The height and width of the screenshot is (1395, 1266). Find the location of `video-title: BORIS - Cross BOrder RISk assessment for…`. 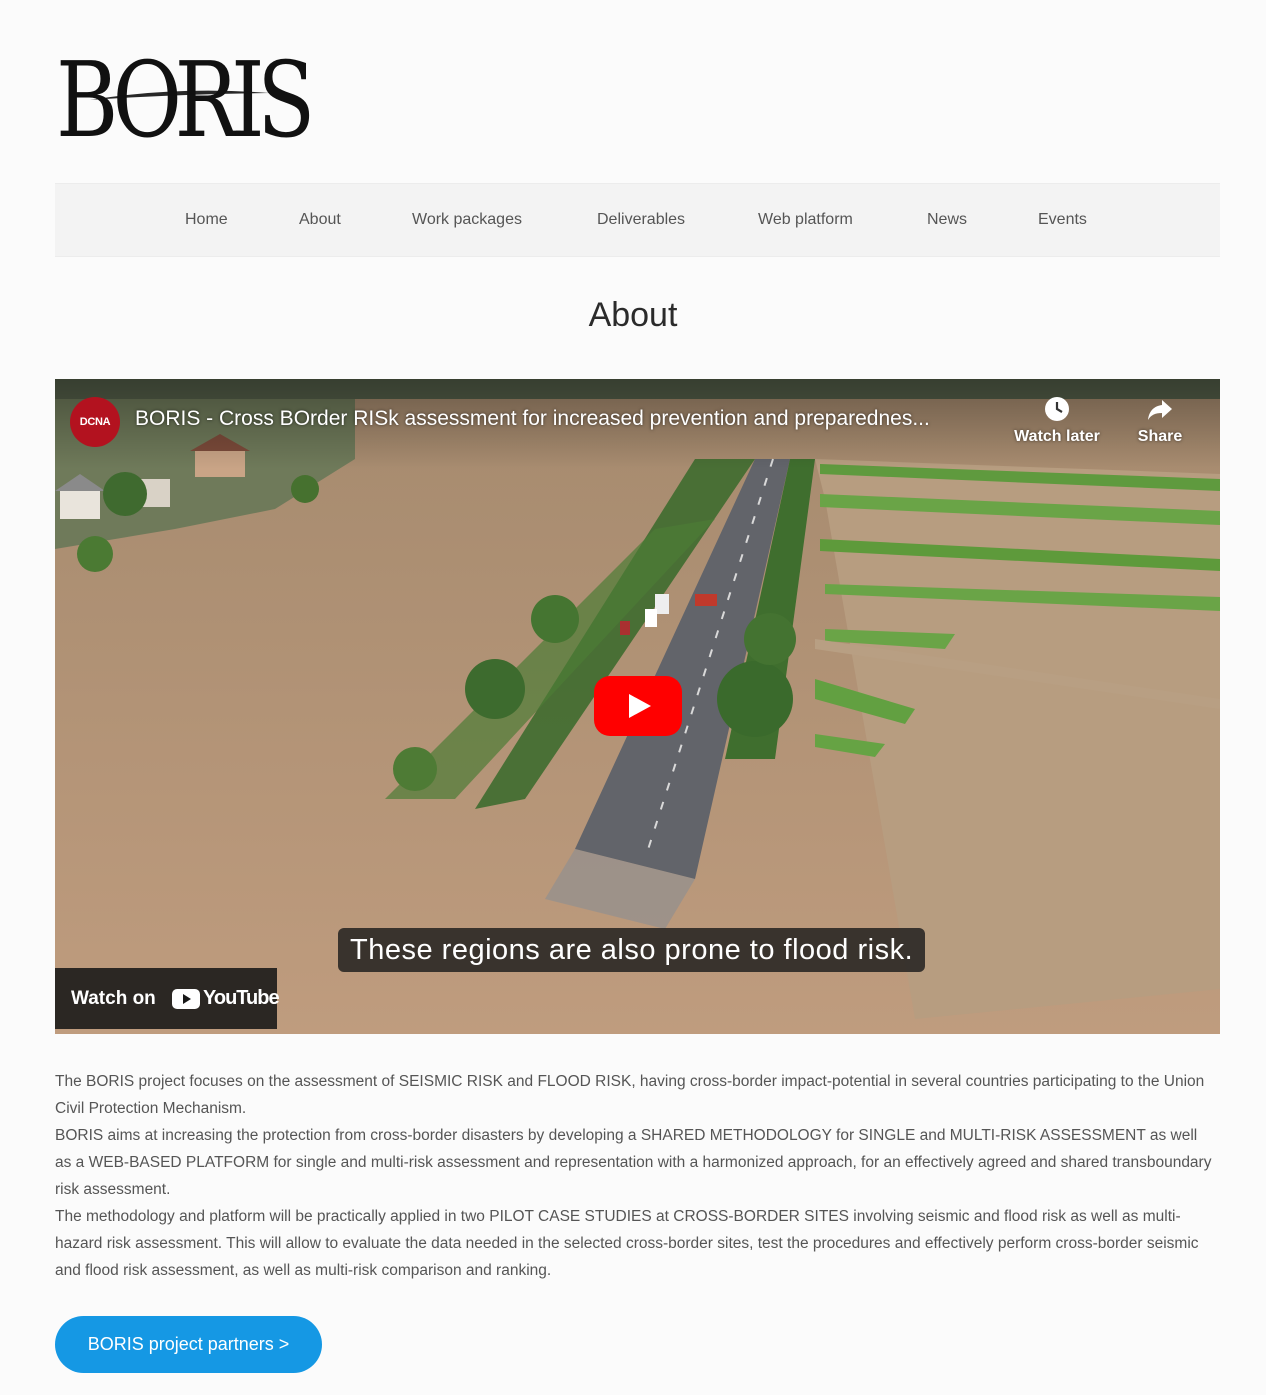

video-title: BORIS - Cross BOrder RISk assessment for… is located at coordinates (532, 419).